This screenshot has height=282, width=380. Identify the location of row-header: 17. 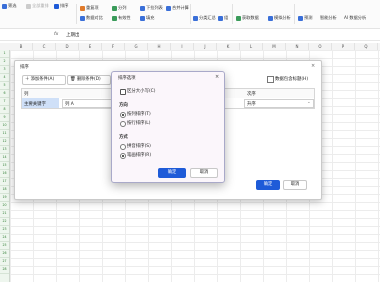
(4, 182).